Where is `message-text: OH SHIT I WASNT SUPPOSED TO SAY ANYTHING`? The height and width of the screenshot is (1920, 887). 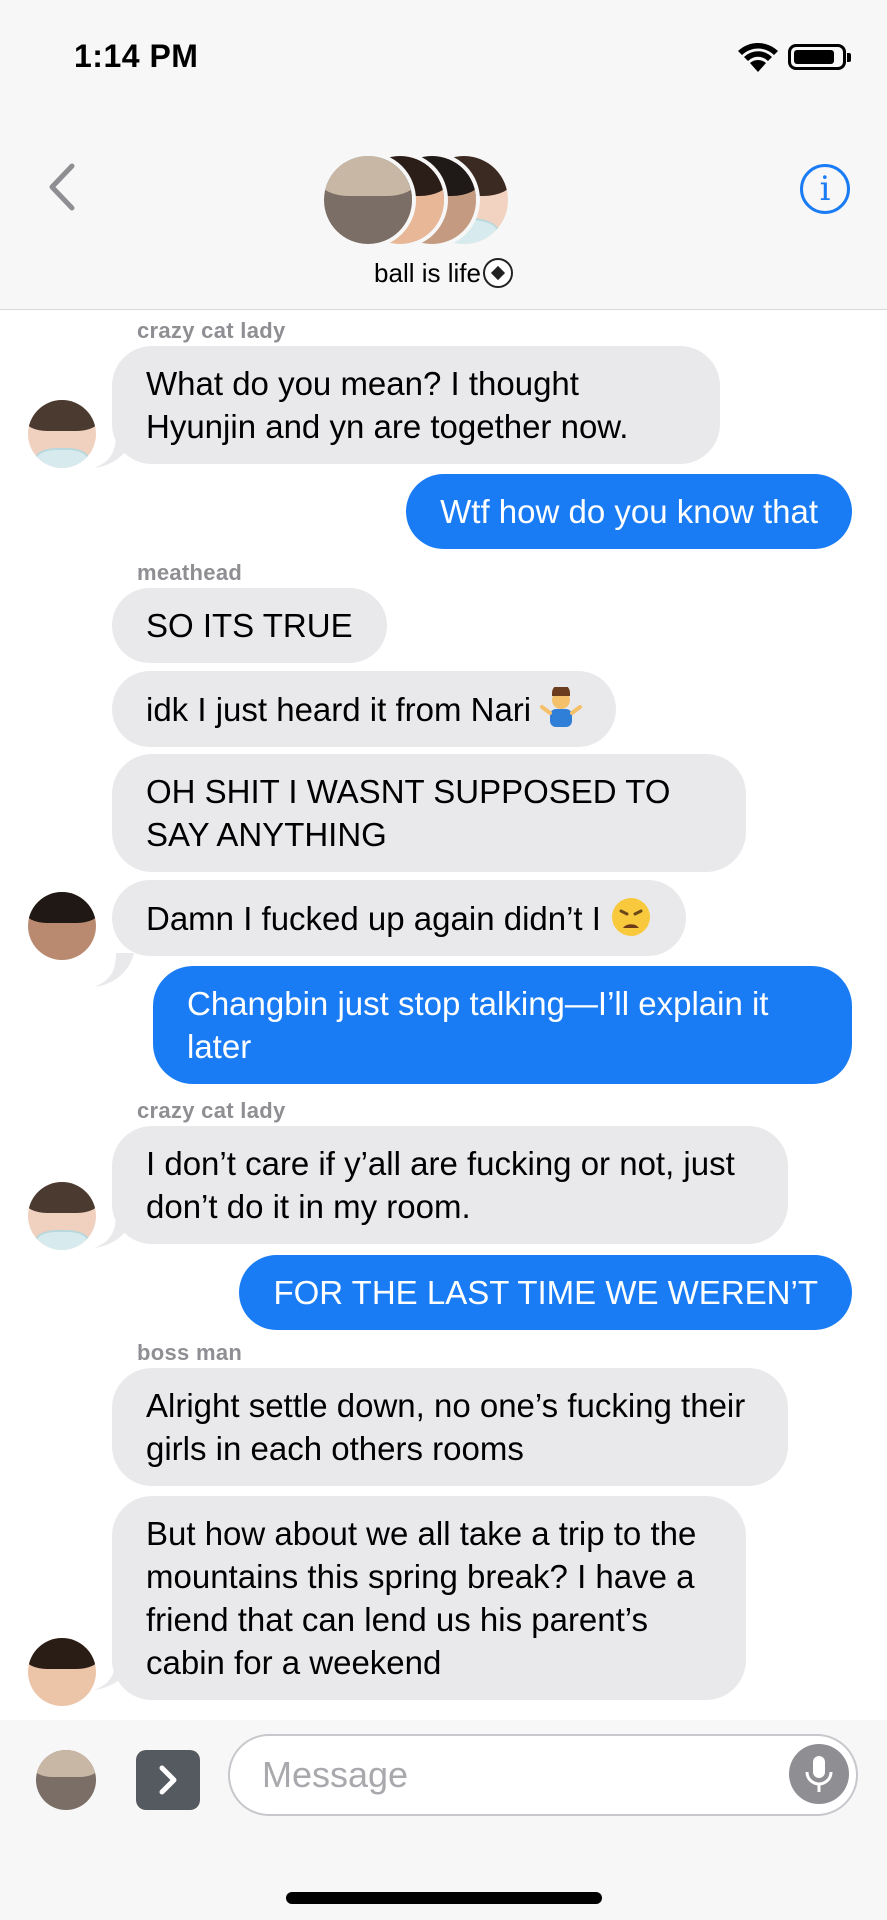 message-text: OH SHIT I WASNT SUPPOSED TO SAY ANYTHING is located at coordinates (408, 813).